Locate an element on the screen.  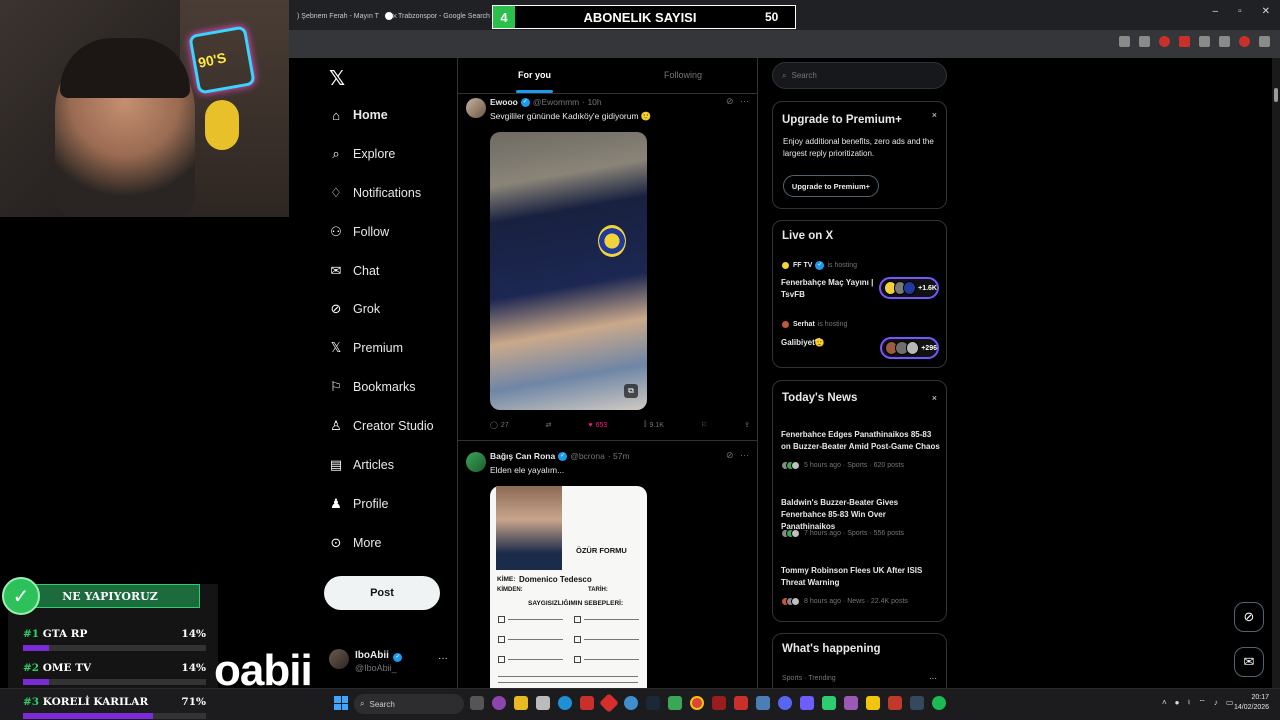
taskbar-clock: 20:17 14/02/2026 is located at coordinates (1251, 703).